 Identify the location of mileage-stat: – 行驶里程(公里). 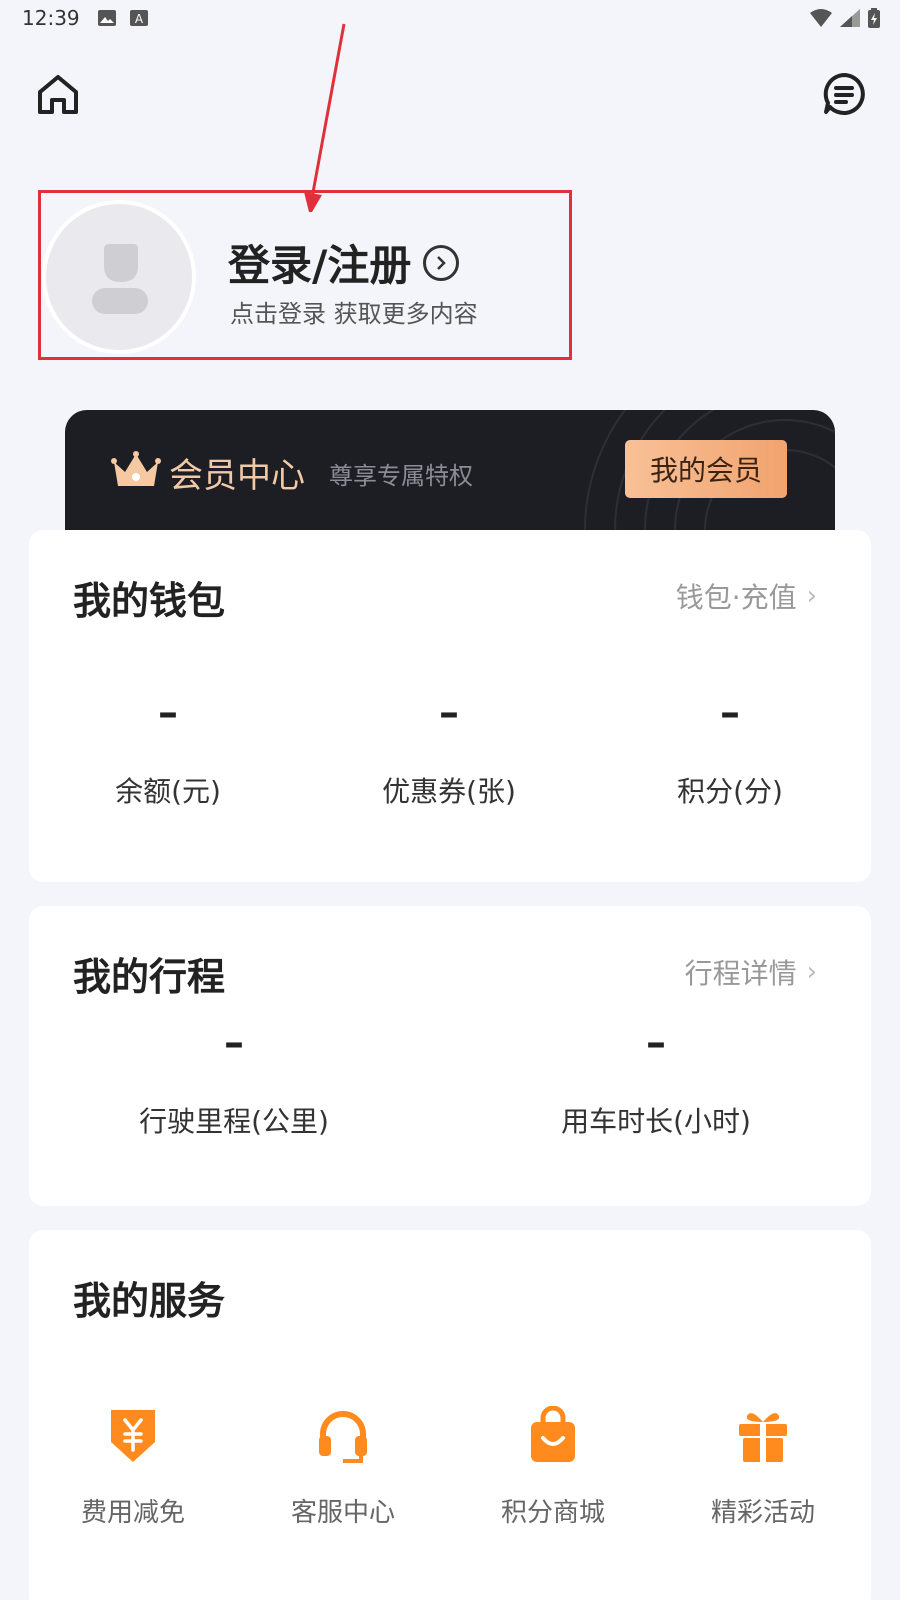
(234, 1080).